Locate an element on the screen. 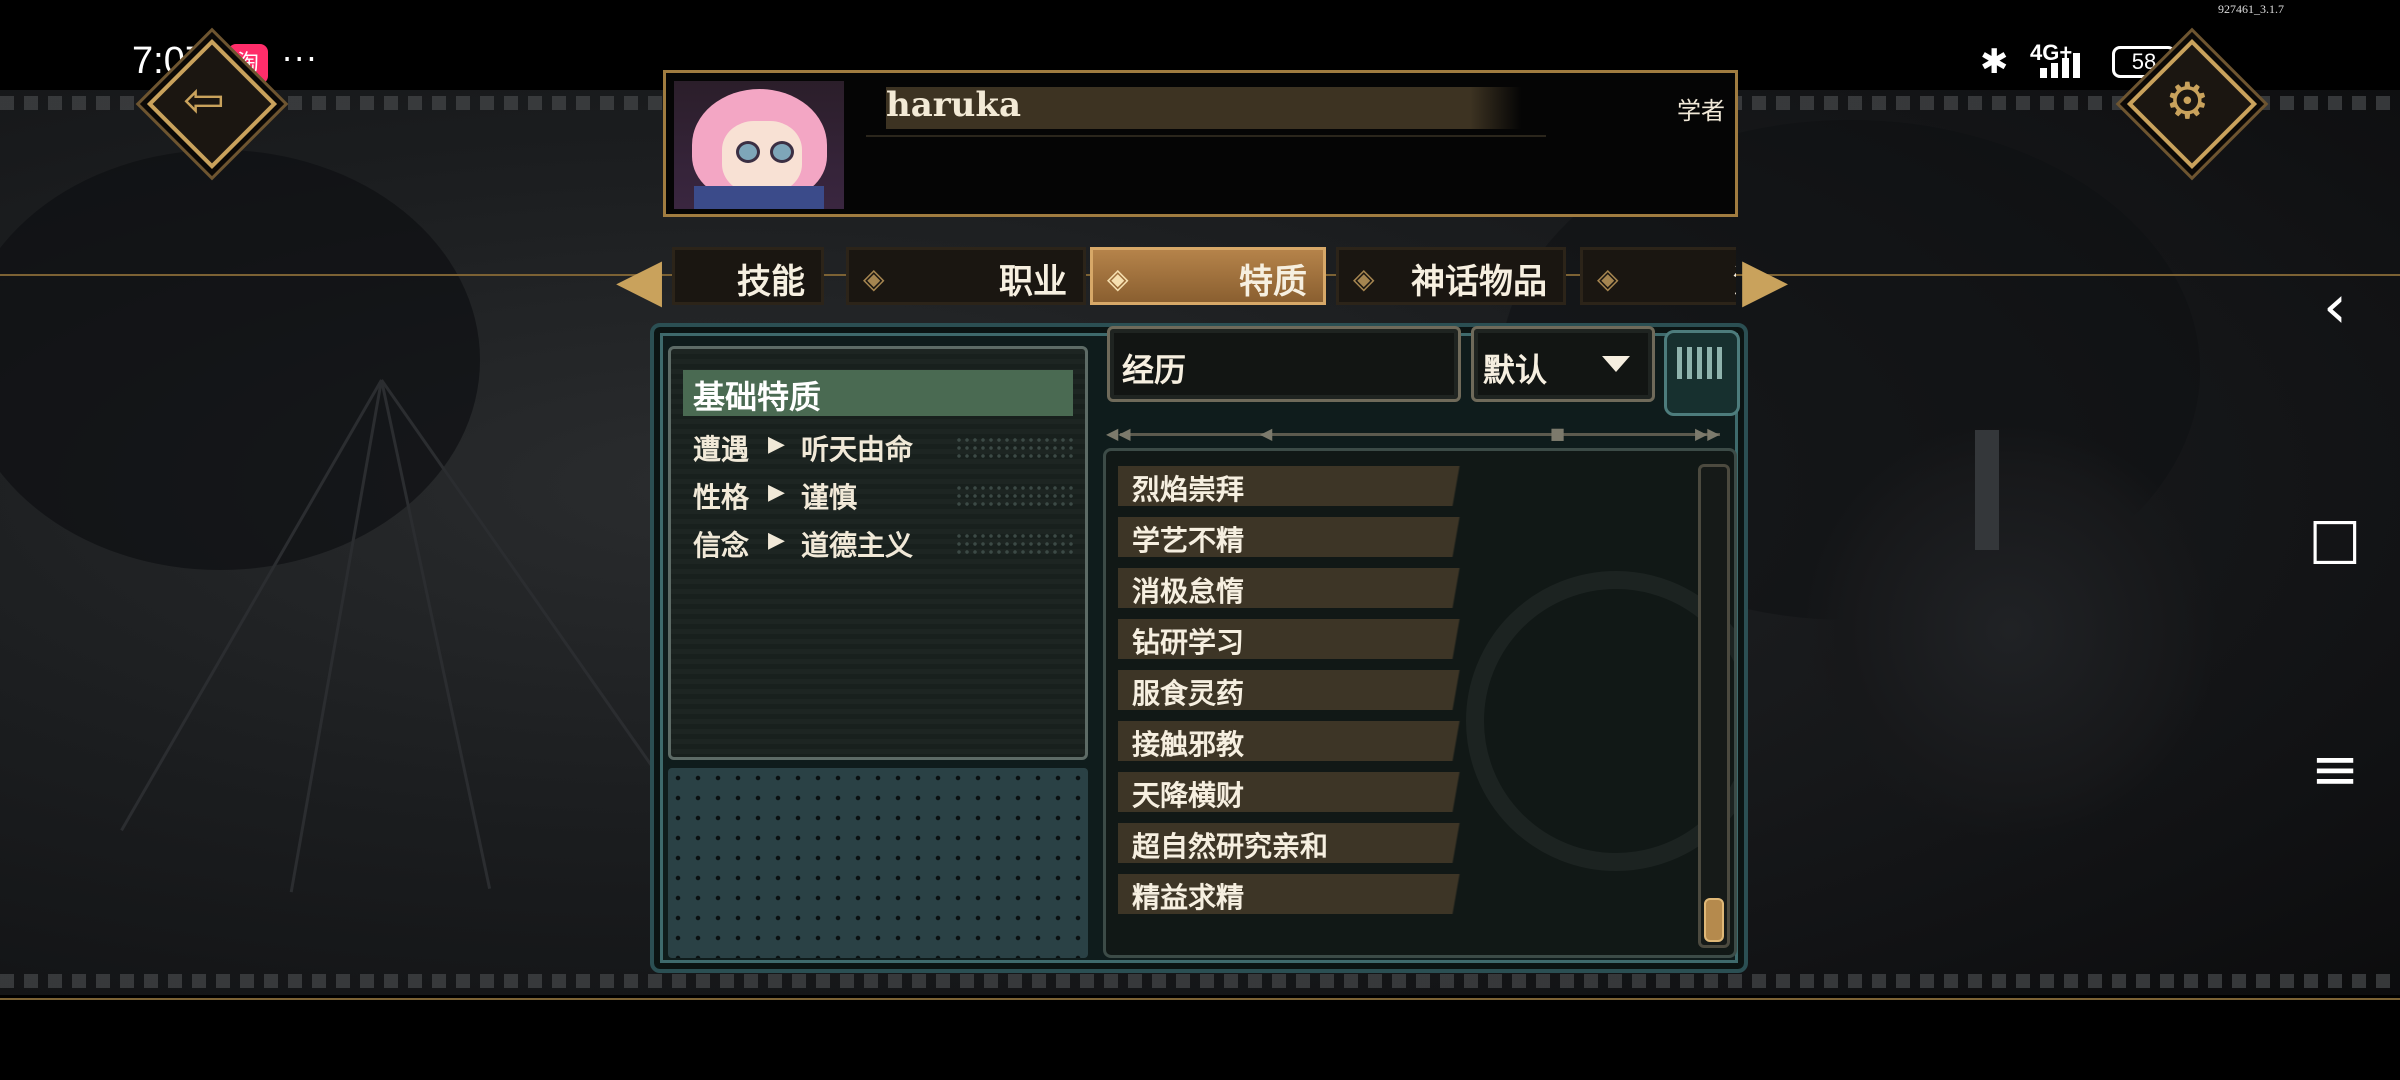 The height and width of the screenshot is (1080, 2400). trait-item-label: 烈焰崇拜 is located at coordinates (1188, 489).